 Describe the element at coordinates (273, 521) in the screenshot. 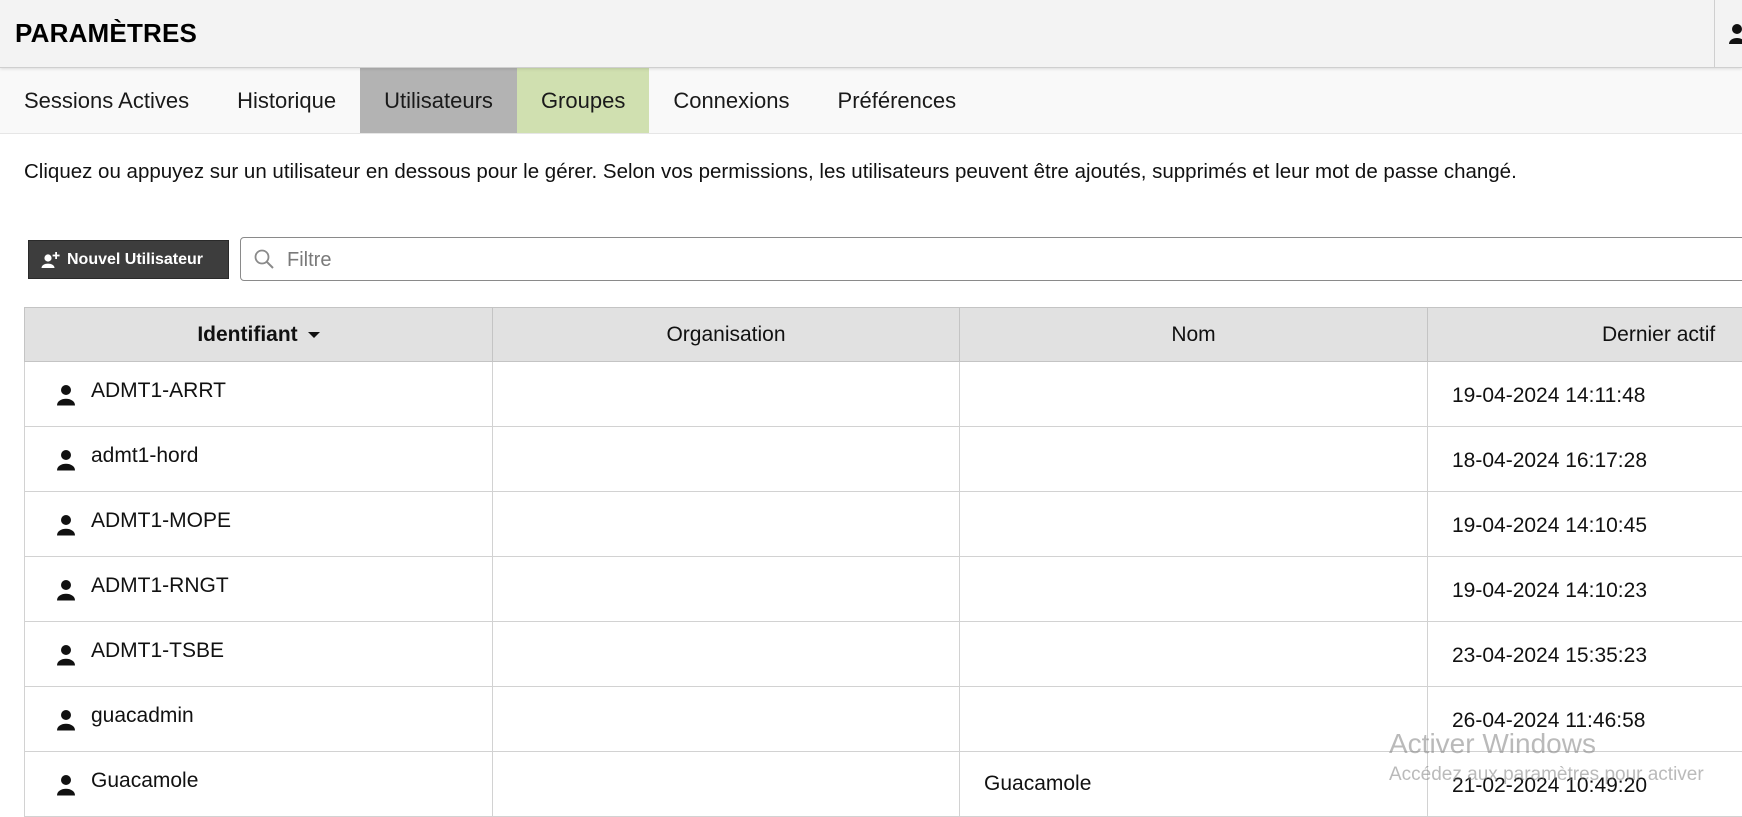

I see `identifiant-wrap: ADMT1-MOPE` at that location.